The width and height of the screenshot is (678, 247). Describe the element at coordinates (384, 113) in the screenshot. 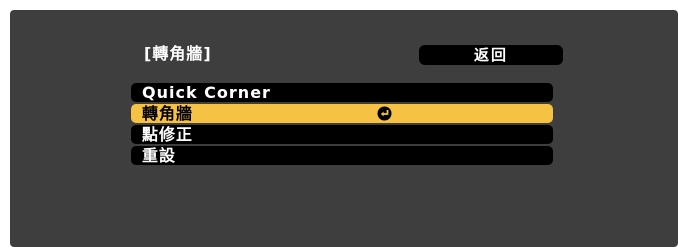

I see `enter-icon` at that location.